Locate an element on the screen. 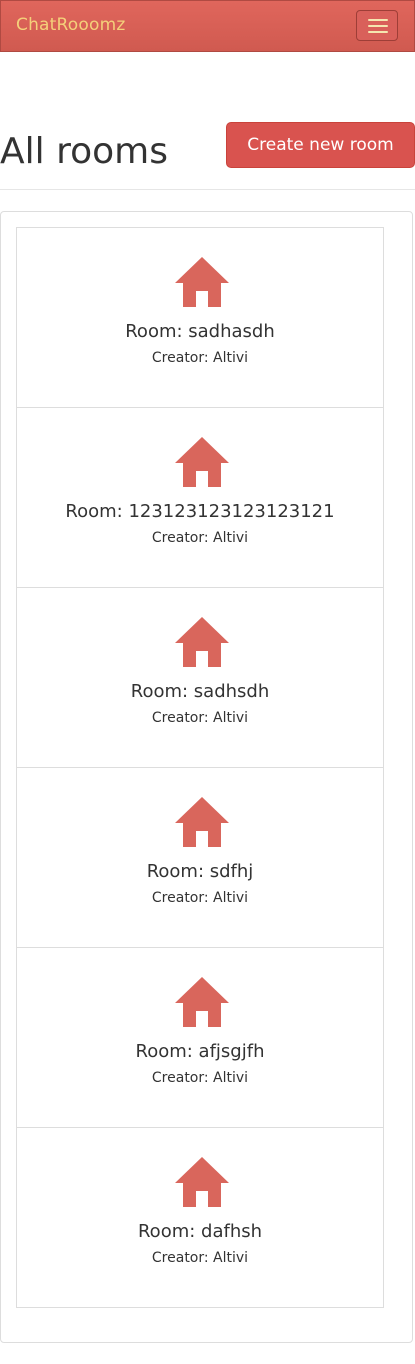  brand-link: ChatRooomz is located at coordinates (70, 25).